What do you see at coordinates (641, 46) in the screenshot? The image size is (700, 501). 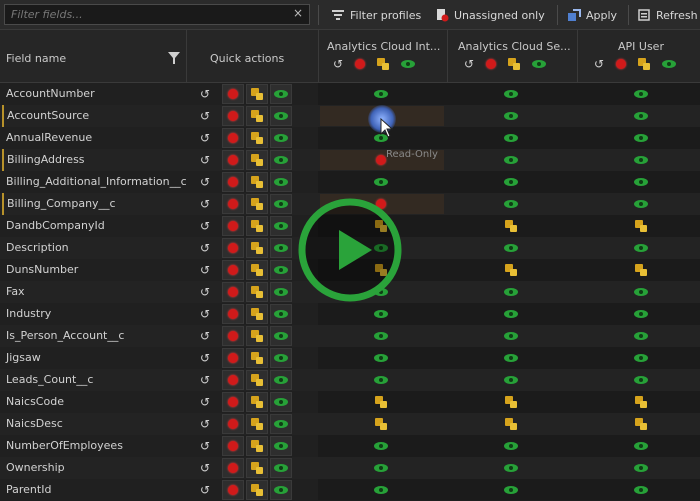 I see `profile-header-api-user: API User` at bounding box center [641, 46].